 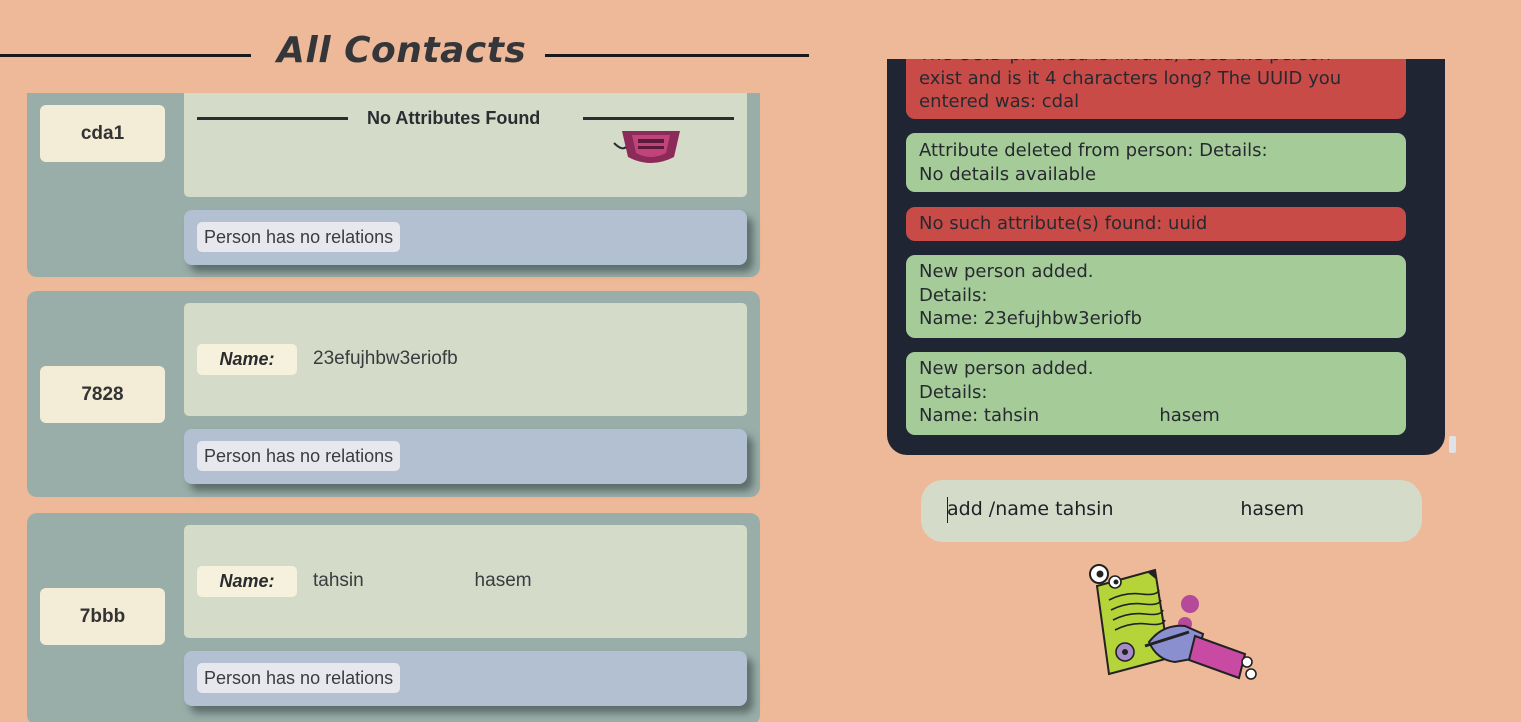 What do you see at coordinates (677, 55) in the screenshot?
I see `header-divider-right` at bounding box center [677, 55].